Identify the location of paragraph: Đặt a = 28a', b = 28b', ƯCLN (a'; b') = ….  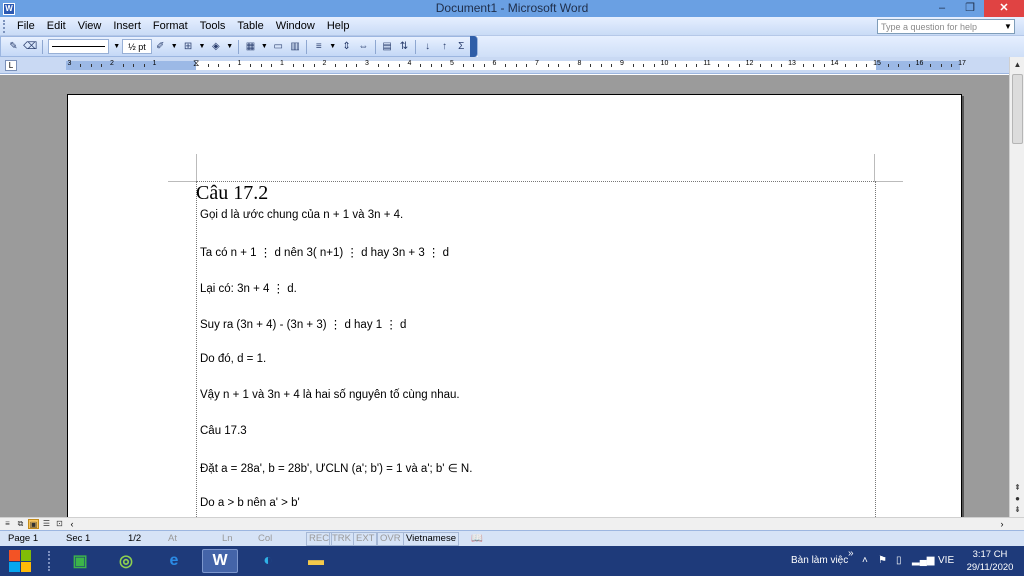
(336, 468).